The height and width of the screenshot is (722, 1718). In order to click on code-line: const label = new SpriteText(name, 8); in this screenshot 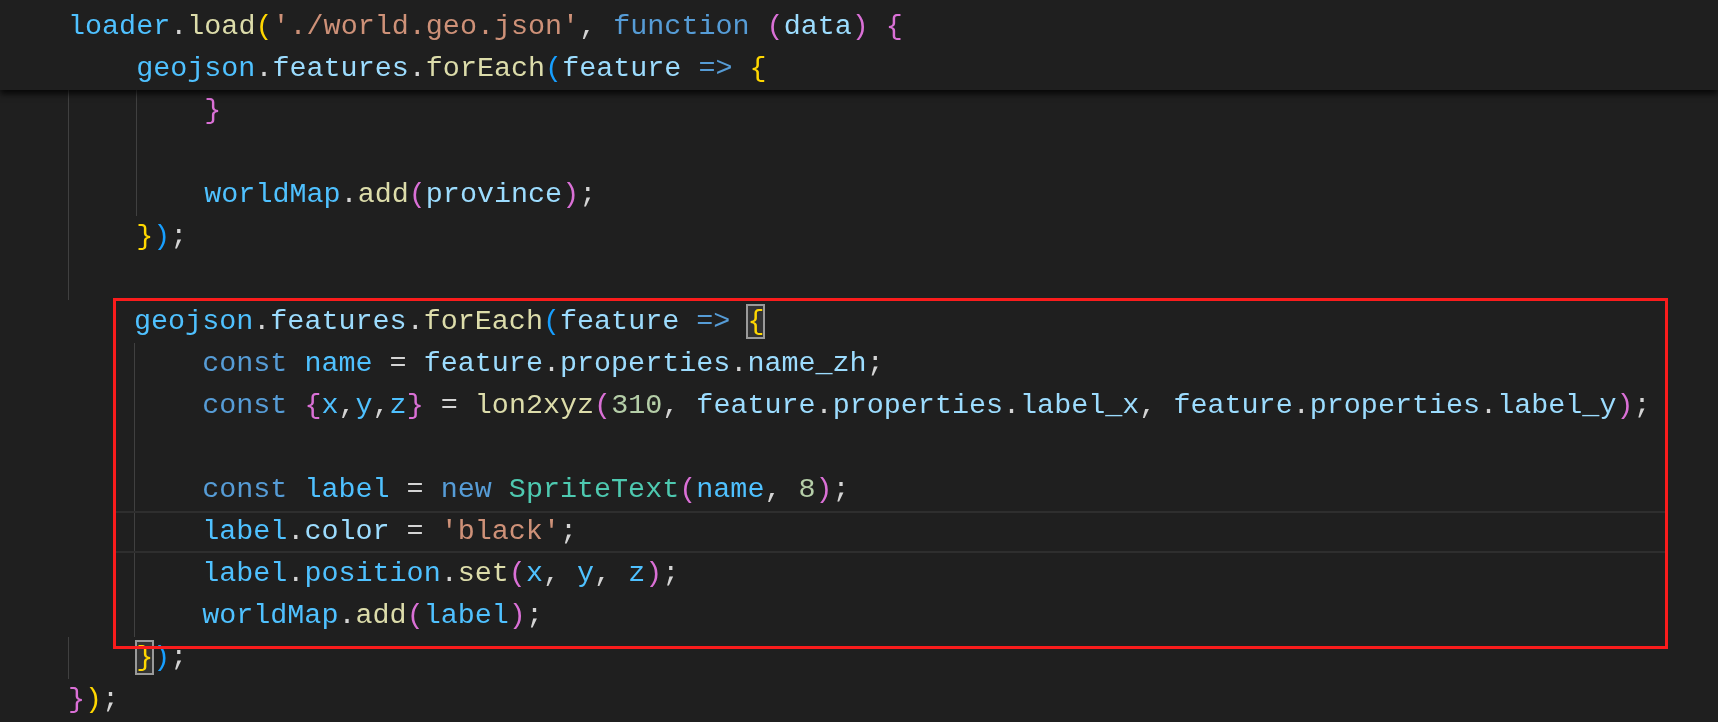, I will do `click(890, 490)`.